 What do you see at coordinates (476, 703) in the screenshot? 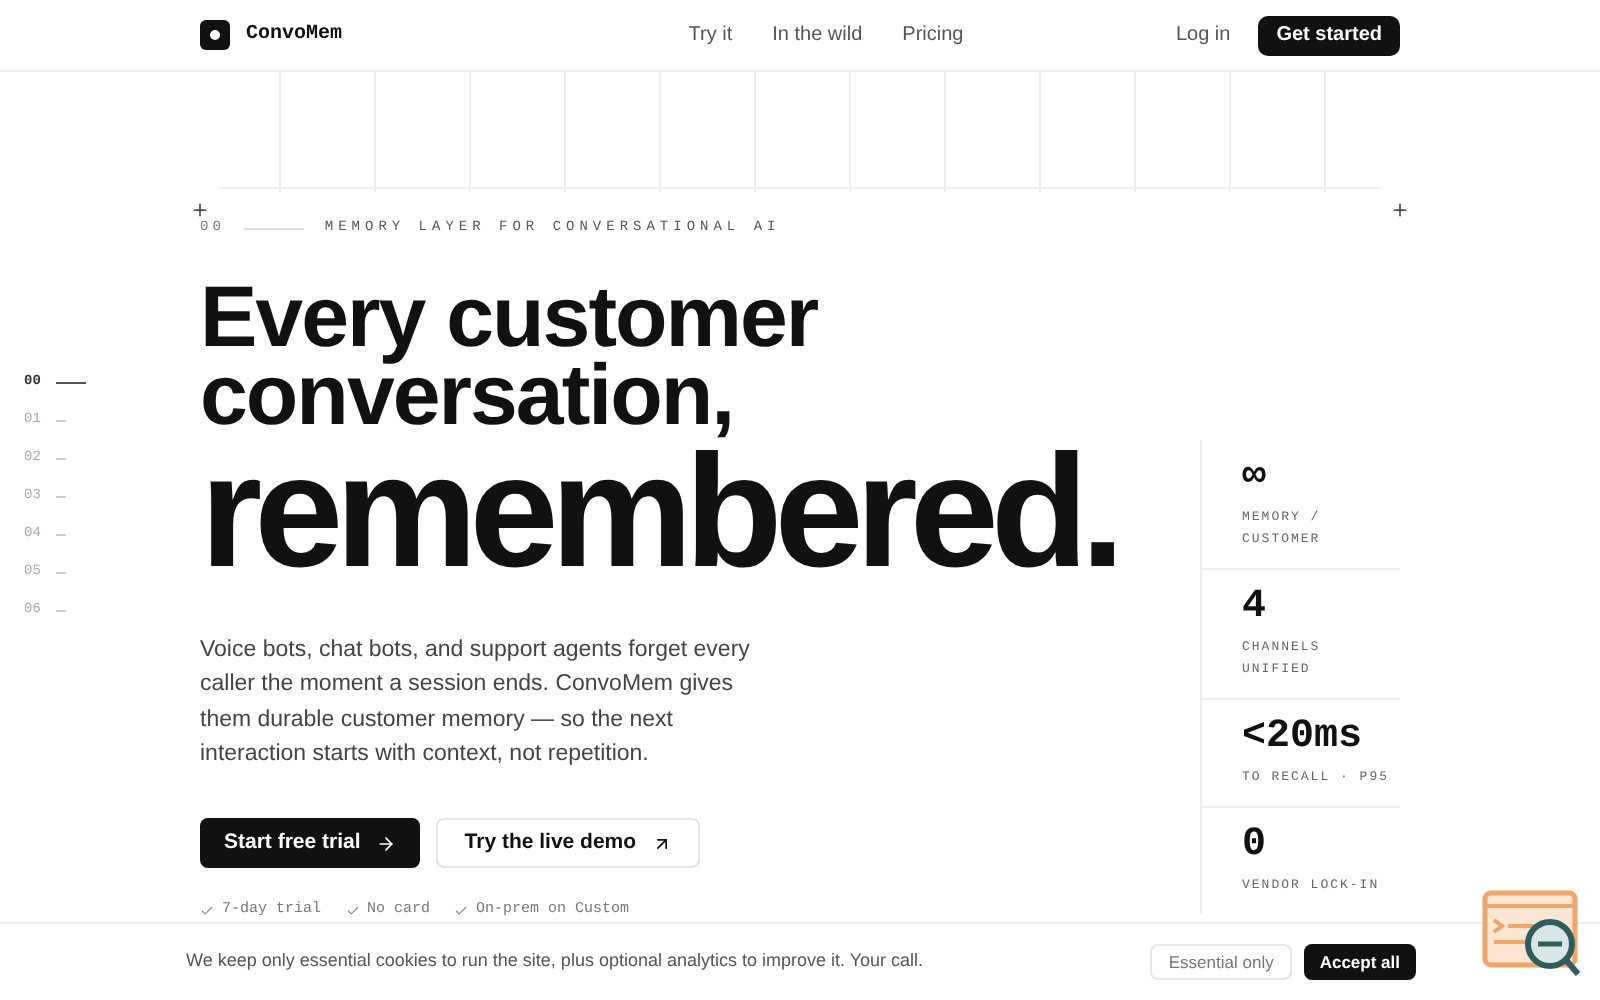
I see `intro-paragraph: Voice bots, chat bots, and support agents forget every caller the moment a session ends. ConvoMem gives them durable customer memory — so the next interaction starts with context, not repetition.` at bounding box center [476, 703].